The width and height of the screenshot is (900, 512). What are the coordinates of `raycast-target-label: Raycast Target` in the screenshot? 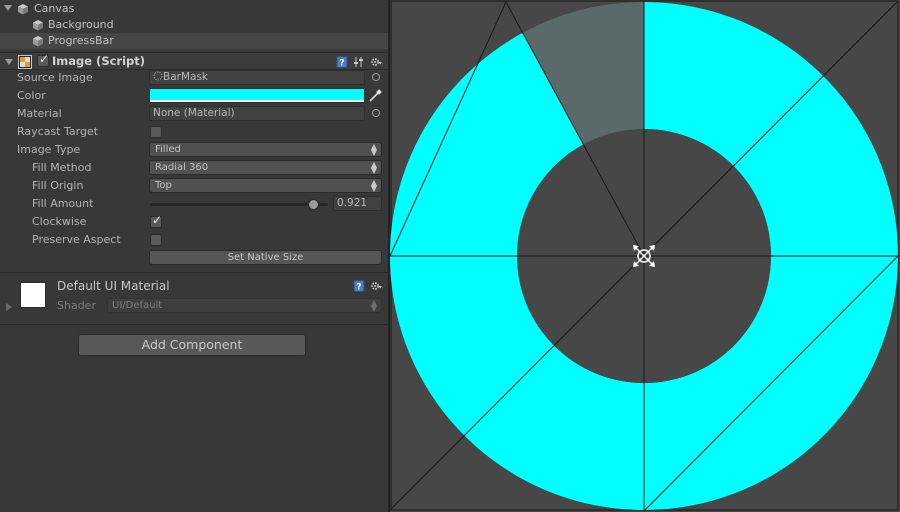 It's located at (58, 131).